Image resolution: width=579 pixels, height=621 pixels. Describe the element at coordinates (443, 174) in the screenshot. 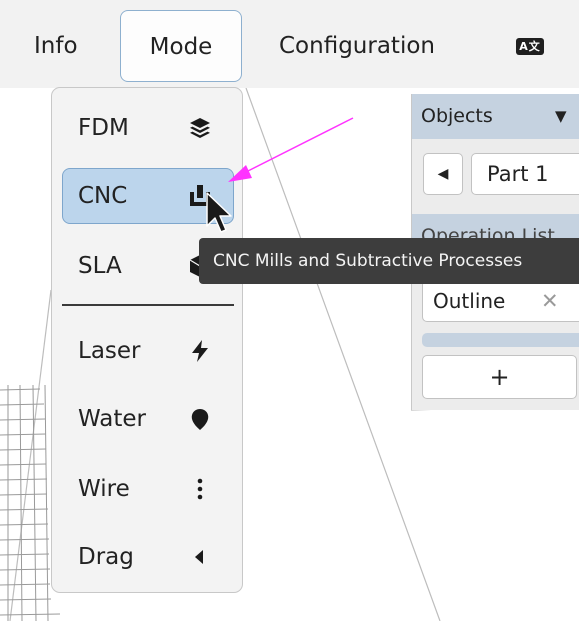

I see `previous-part-button: ◀` at that location.